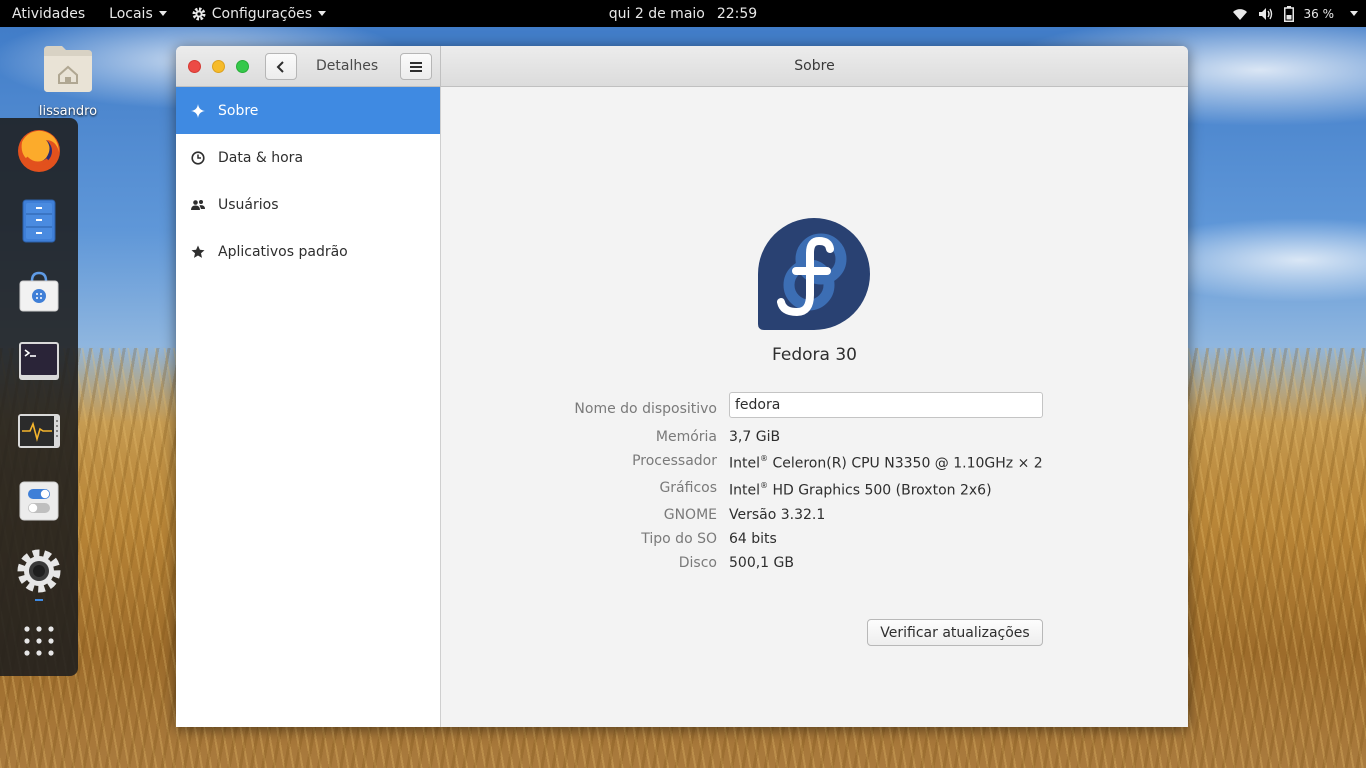  Describe the element at coordinates (131, 13) in the screenshot. I see `places-label: Locais` at that location.